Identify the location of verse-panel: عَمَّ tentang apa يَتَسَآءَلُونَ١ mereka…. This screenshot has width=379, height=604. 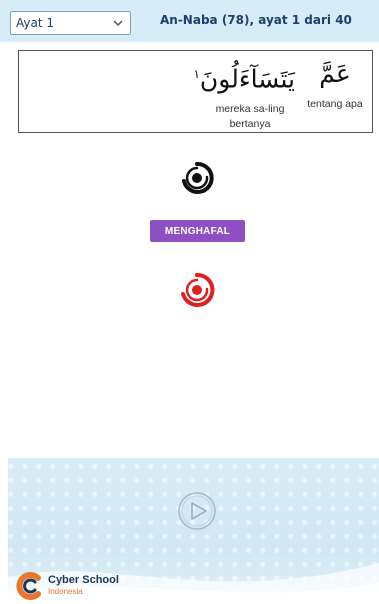
(195, 91).